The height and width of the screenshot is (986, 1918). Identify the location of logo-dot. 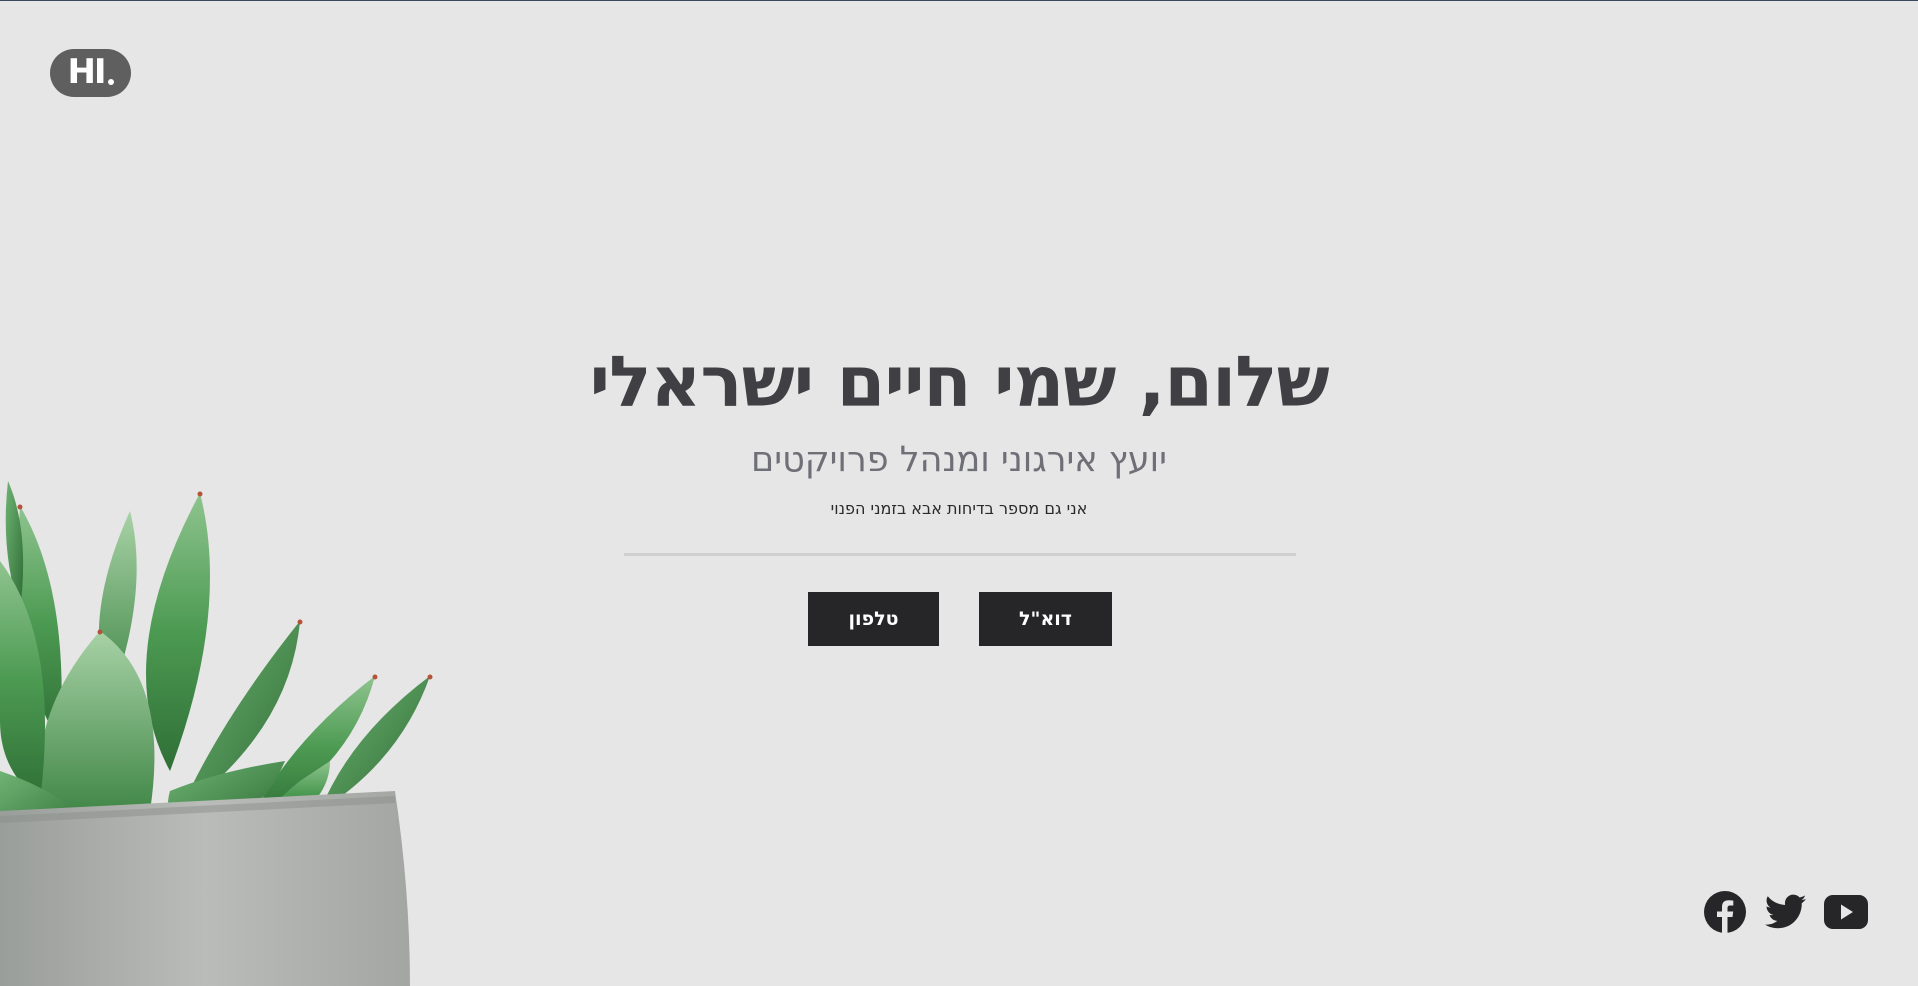
(110, 82).